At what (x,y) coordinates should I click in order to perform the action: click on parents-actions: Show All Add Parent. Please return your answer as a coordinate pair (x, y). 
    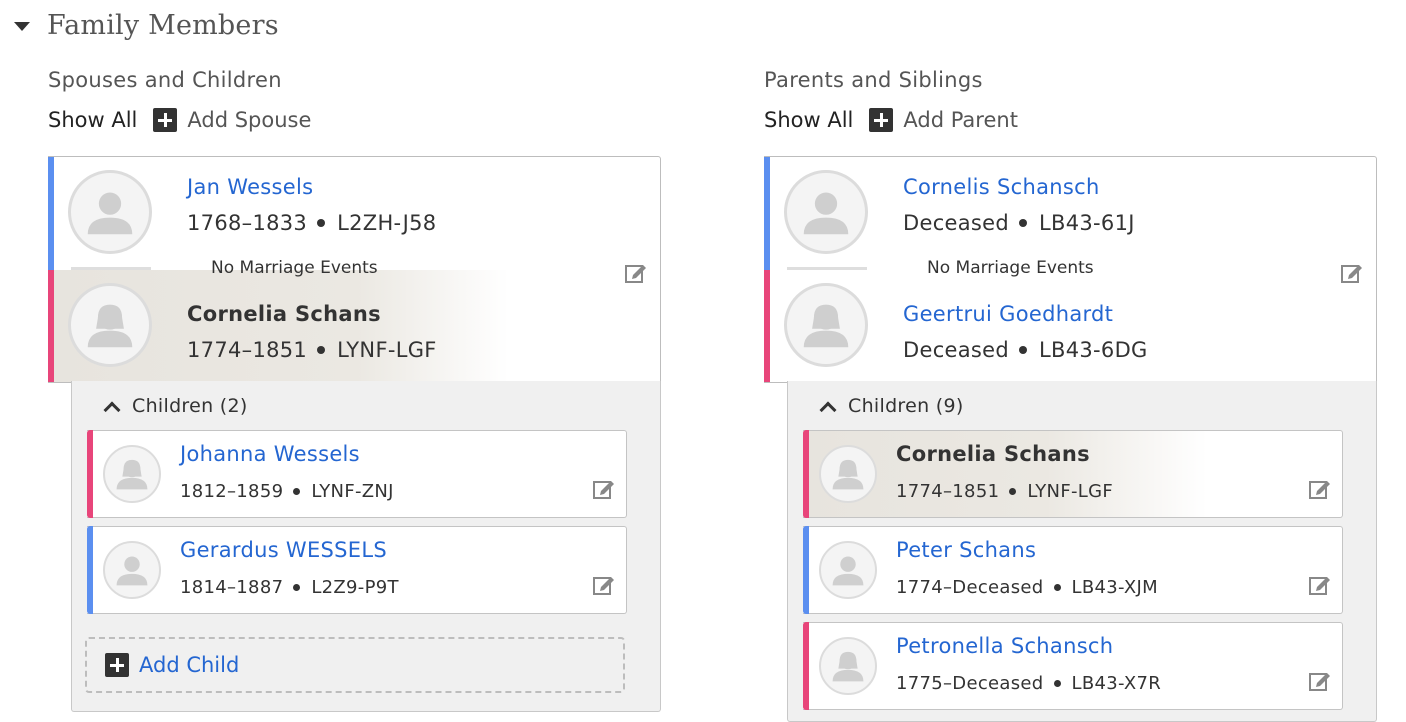
    Looking at the image, I should click on (891, 120).